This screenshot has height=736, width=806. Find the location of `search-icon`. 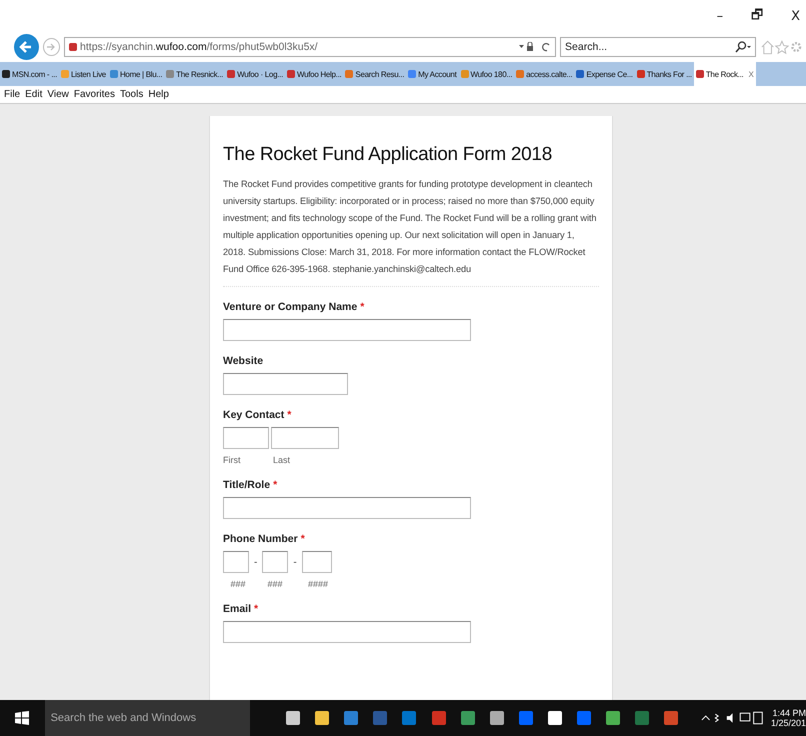

search-icon is located at coordinates (743, 47).